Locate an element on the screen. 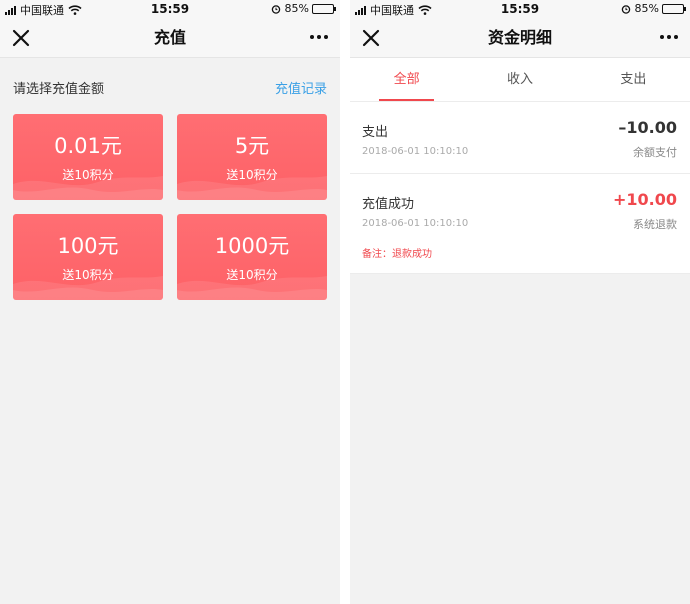 This screenshot has height=604, width=690. transaction-amount: +10.00 is located at coordinates (644, 199).